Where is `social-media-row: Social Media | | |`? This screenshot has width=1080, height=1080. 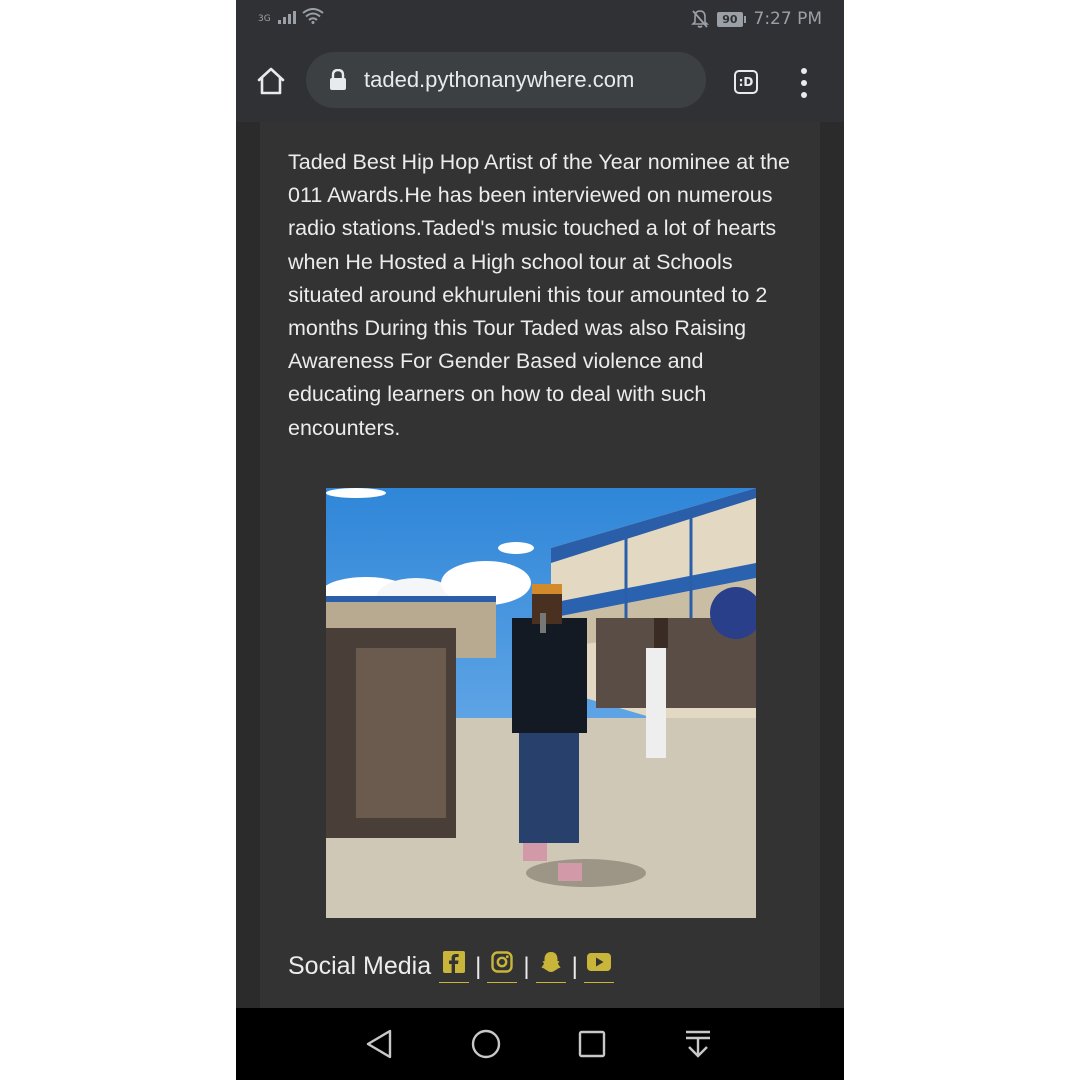
social-media-row: Social Media | | | is located at coordinates (451, 966).